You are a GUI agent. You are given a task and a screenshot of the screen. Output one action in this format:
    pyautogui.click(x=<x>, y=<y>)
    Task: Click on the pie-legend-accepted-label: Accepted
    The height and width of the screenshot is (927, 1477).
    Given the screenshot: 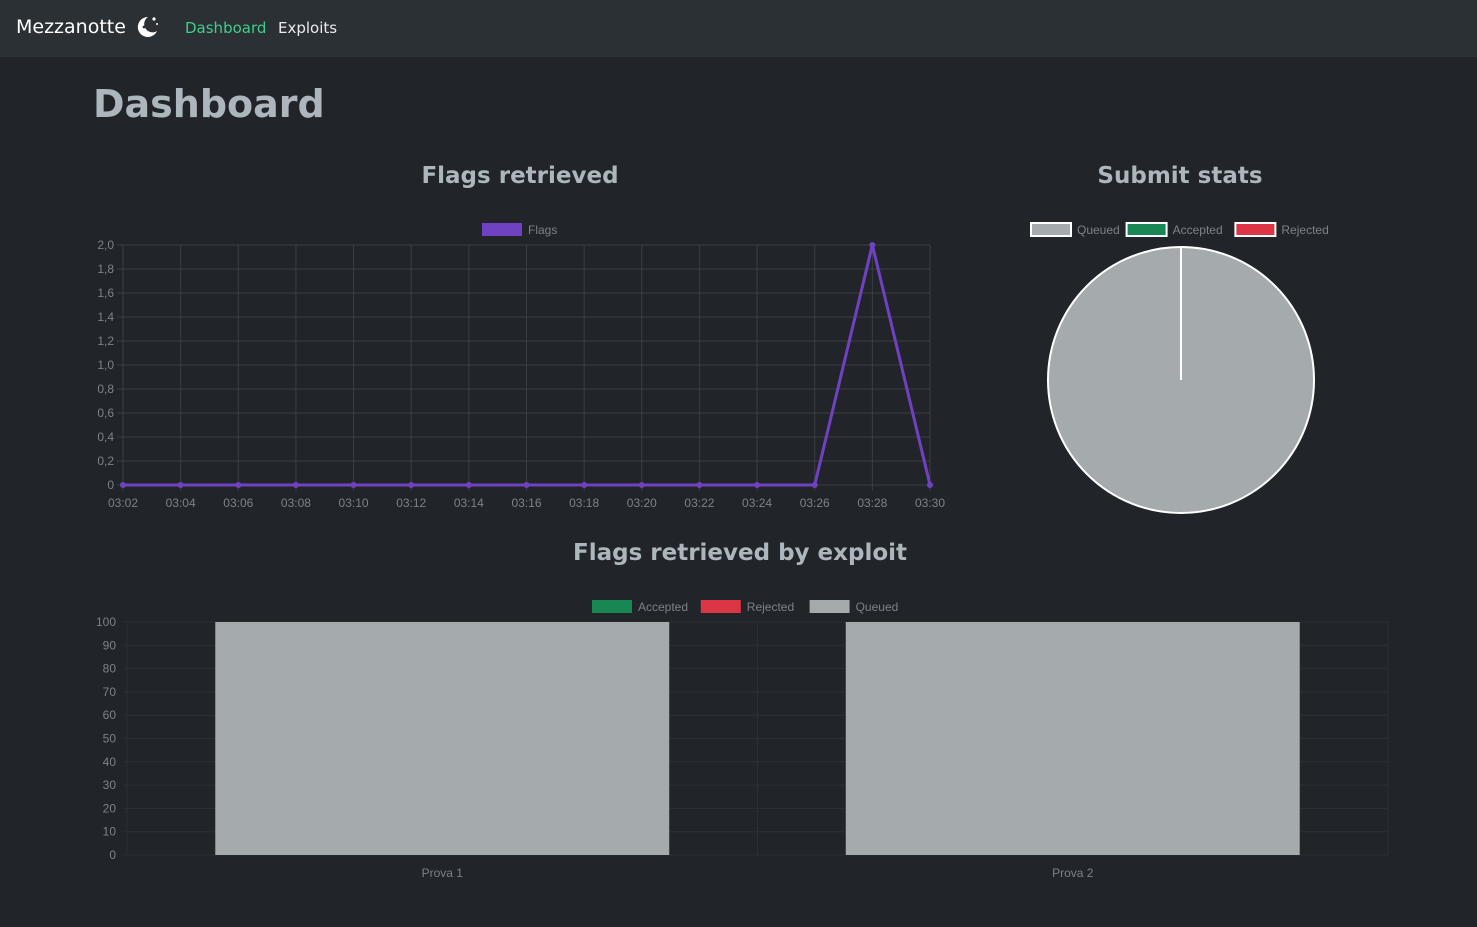 What is the action you would take?
    pyautogui.click(x=1198, y=230)
    